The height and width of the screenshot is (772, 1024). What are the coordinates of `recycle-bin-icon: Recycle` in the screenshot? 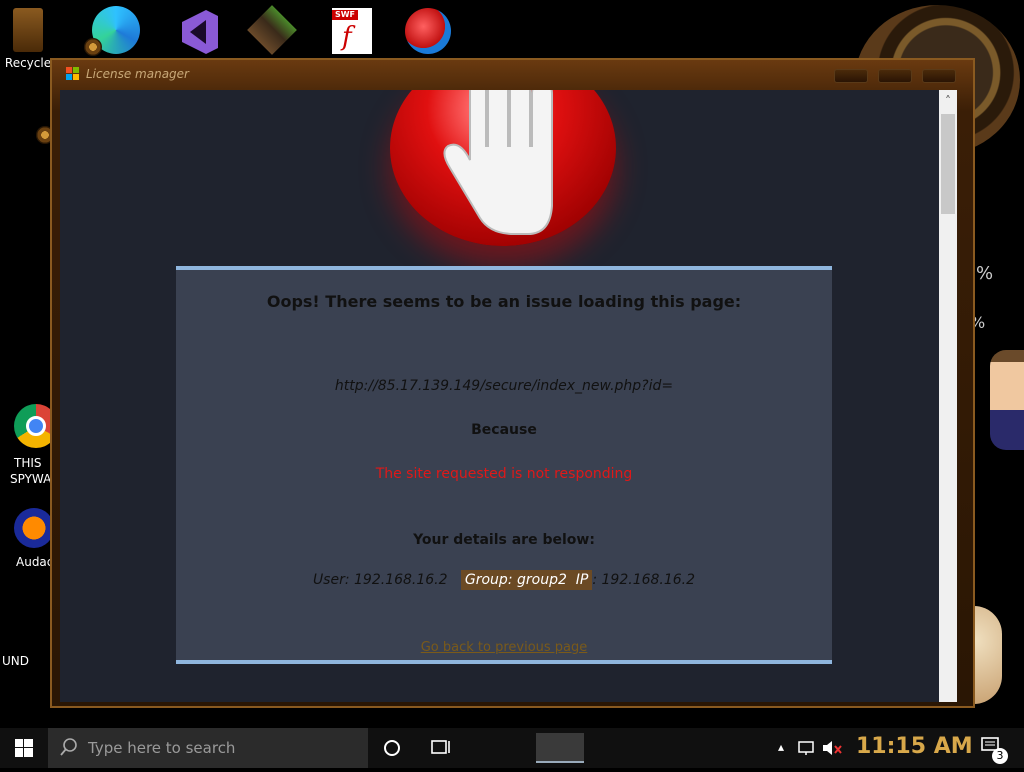 It's located at (28, 39).